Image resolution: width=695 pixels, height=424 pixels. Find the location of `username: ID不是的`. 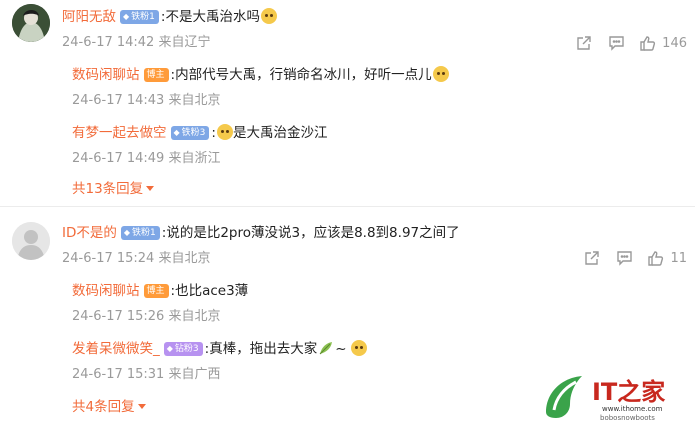

username: ID不是的 is located at coordinates (89, 233).